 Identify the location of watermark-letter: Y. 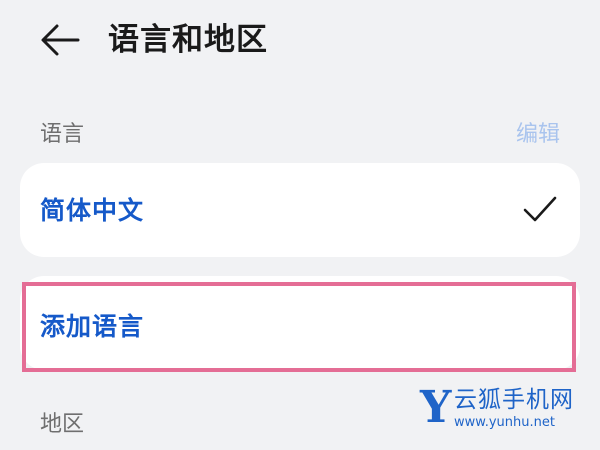
(436, 407).